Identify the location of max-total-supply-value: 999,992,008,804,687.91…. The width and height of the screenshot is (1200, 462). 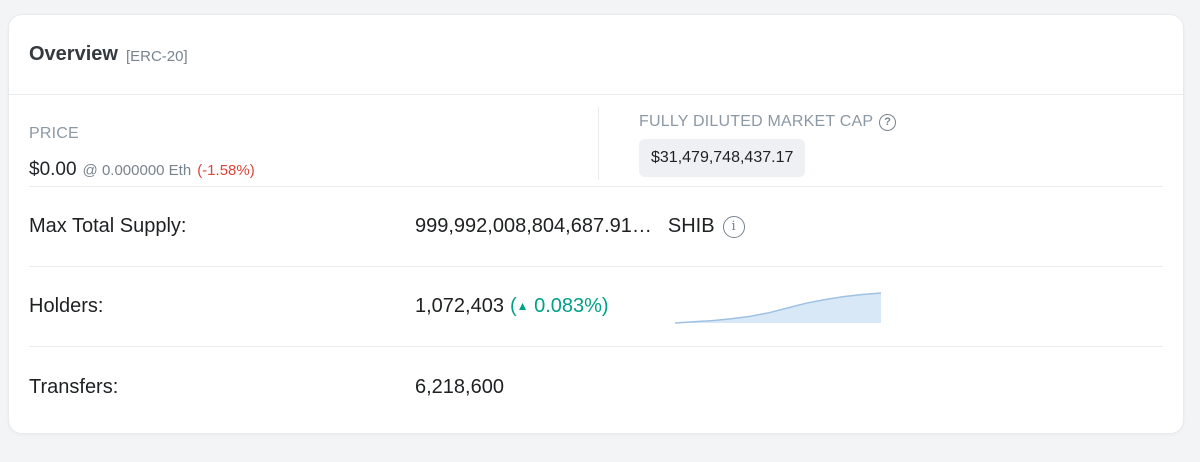
(533, 226).